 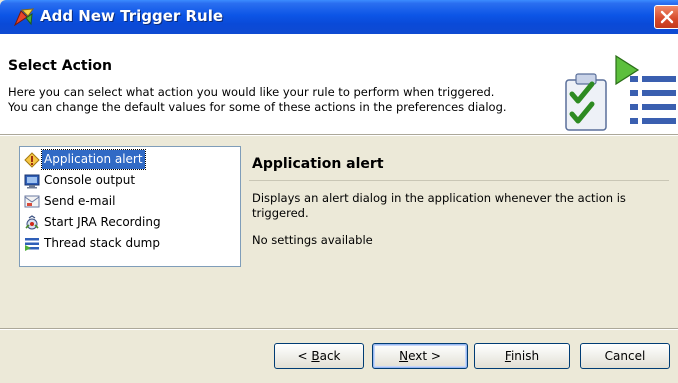 I want to click on next-button: Next >, so click(x=420, y=356).